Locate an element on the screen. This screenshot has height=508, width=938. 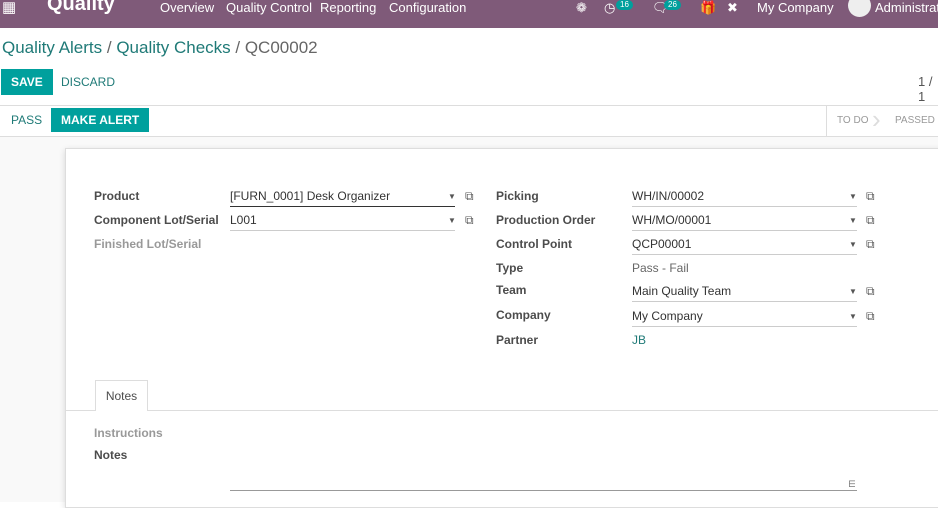
component-lot-field: L001 is located at coordinates (342, 221).